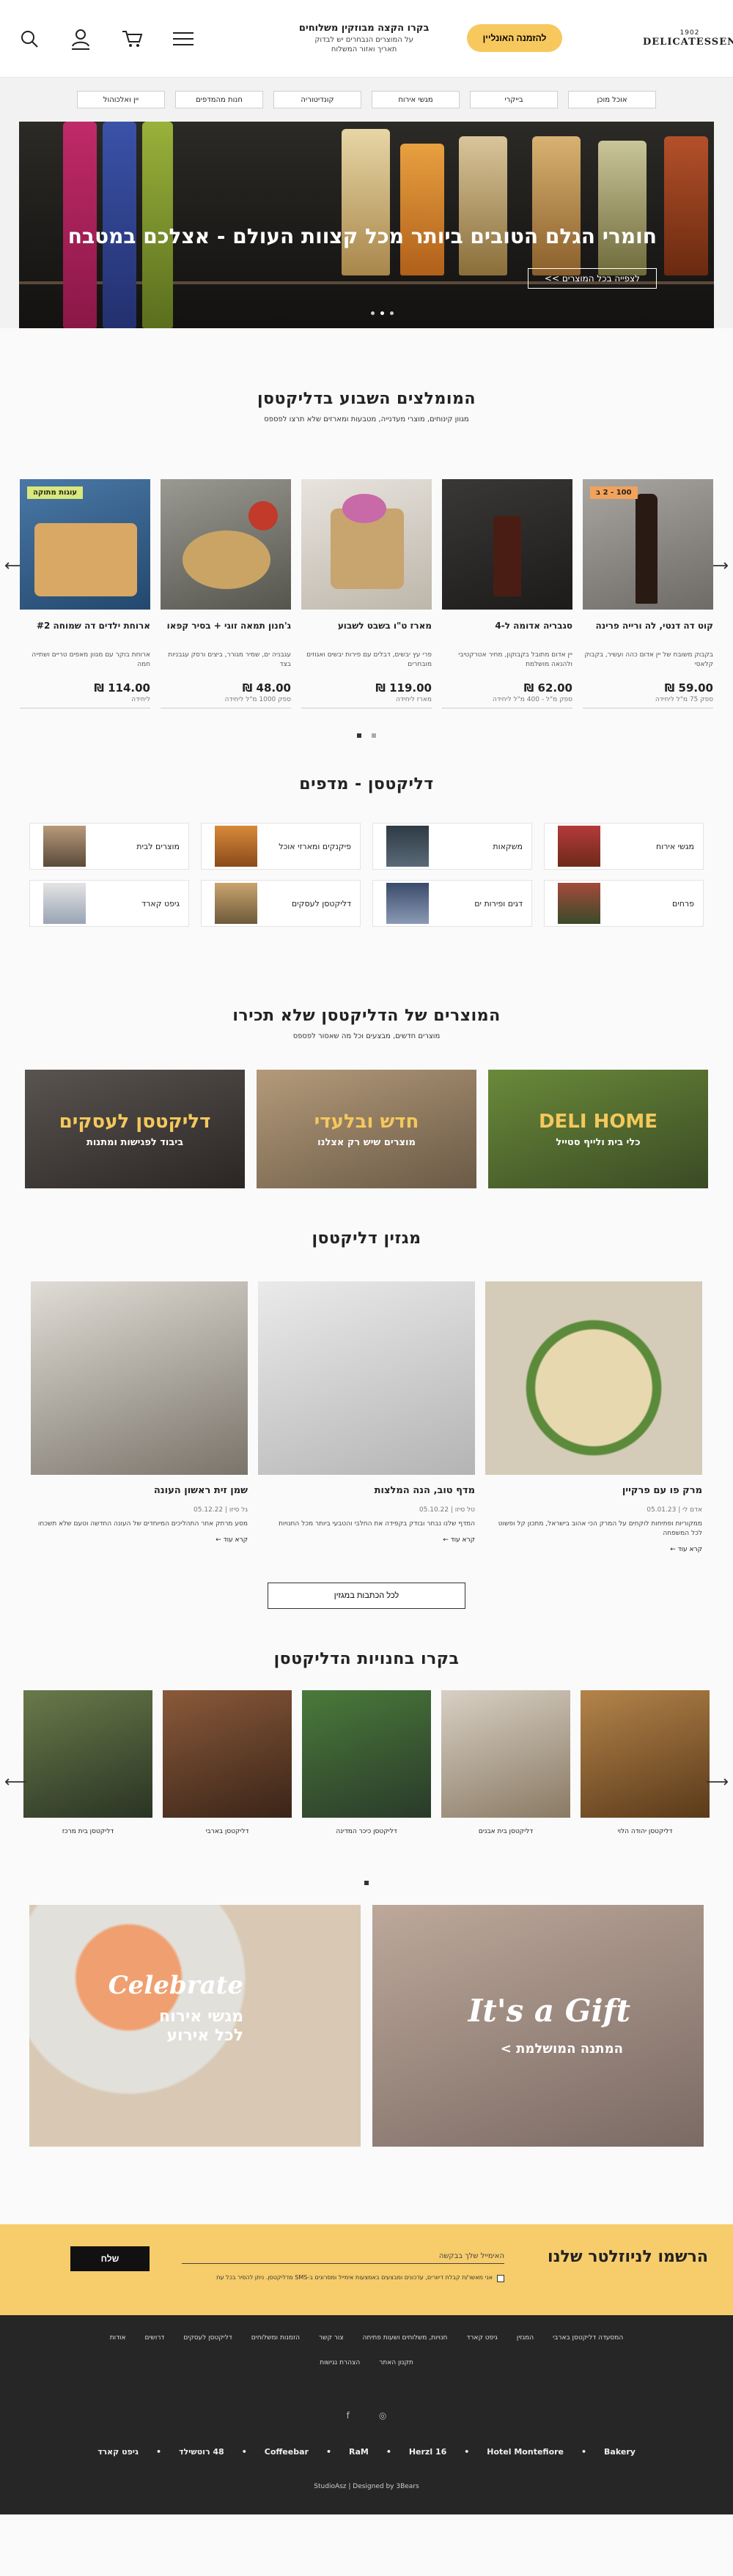  What do you see at coordinates (200, 1490) in the screenshot?
I see `post-title: שמן זית ראשון העונה` at bounding box center [200, 1490].